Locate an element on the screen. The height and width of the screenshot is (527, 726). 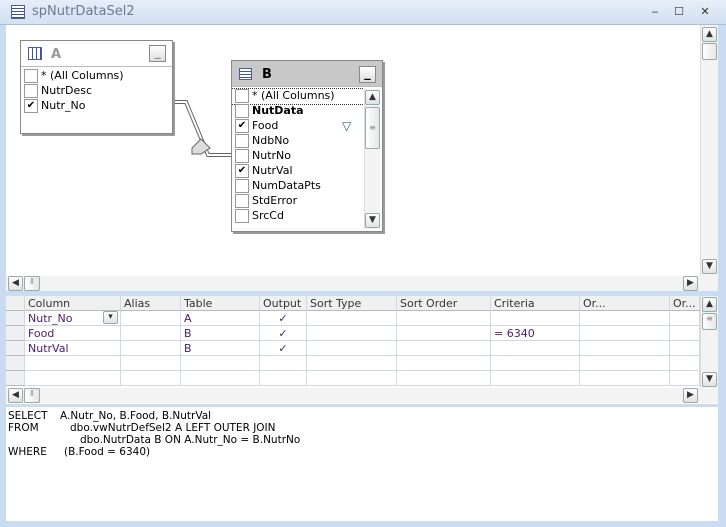
column-item: NdbNo is located at coordinates (298, 141).